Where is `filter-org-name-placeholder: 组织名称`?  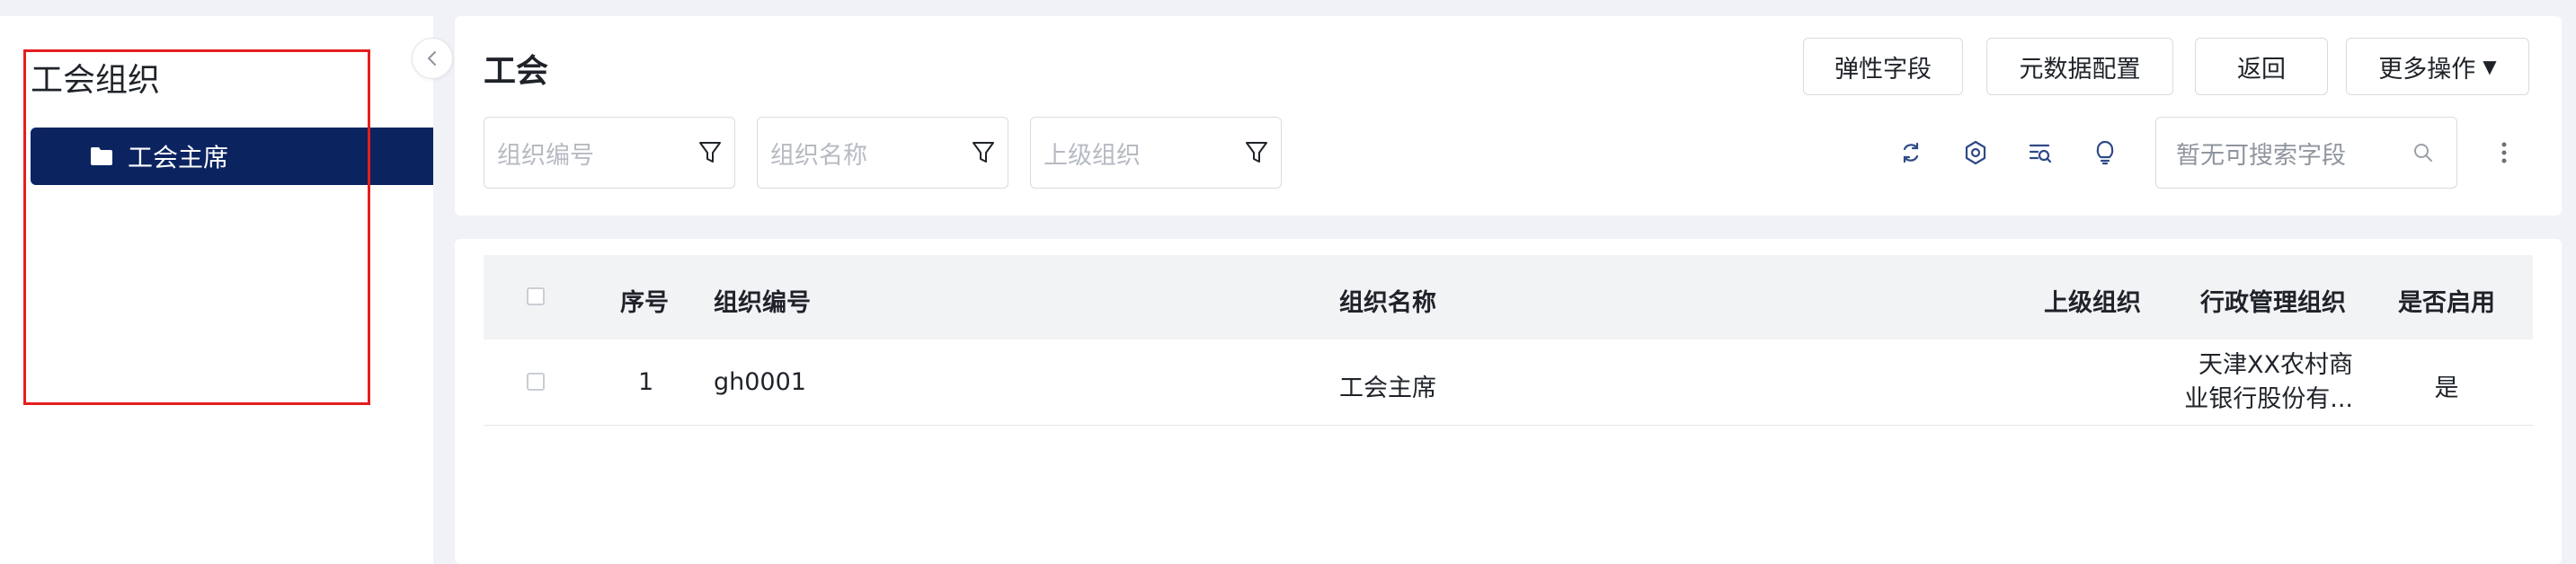
filter-org-name-placeholder: 组织名称 is located at coordinates (818, 155).